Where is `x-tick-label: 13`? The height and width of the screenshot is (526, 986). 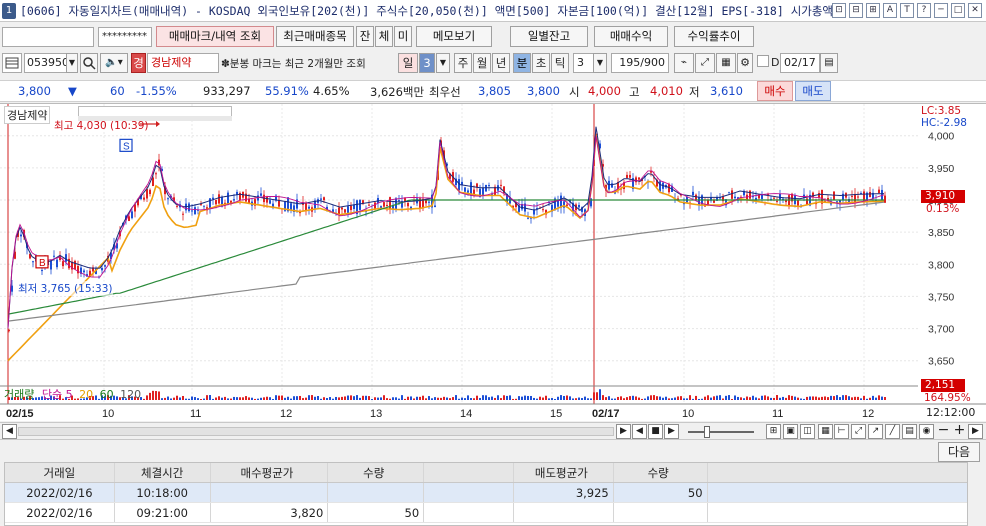 x-tick-label: 13 is located at coordinates (376, 414).